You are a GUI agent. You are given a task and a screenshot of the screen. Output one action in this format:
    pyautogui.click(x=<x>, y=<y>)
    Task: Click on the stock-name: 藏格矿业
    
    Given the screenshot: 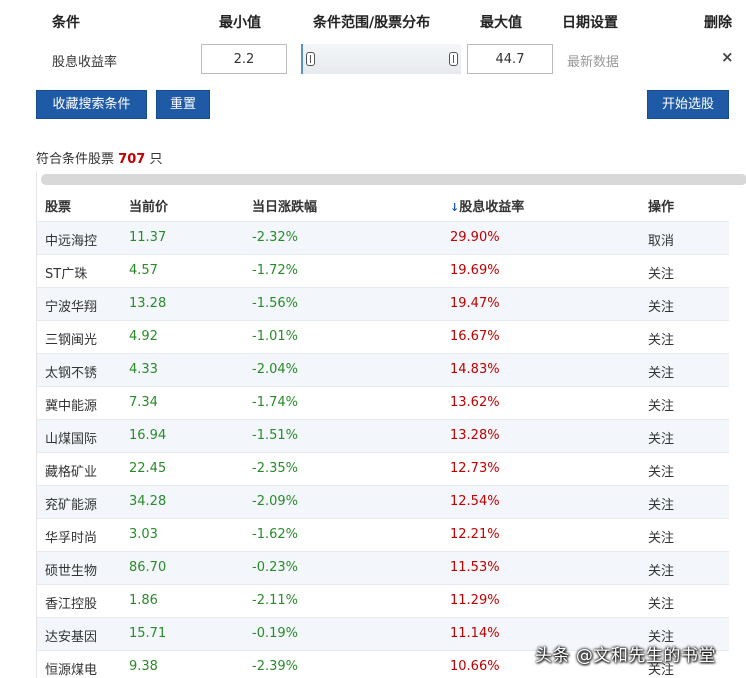 What is the action you would take?
    pyautogui.click(x=71, y=472)
    